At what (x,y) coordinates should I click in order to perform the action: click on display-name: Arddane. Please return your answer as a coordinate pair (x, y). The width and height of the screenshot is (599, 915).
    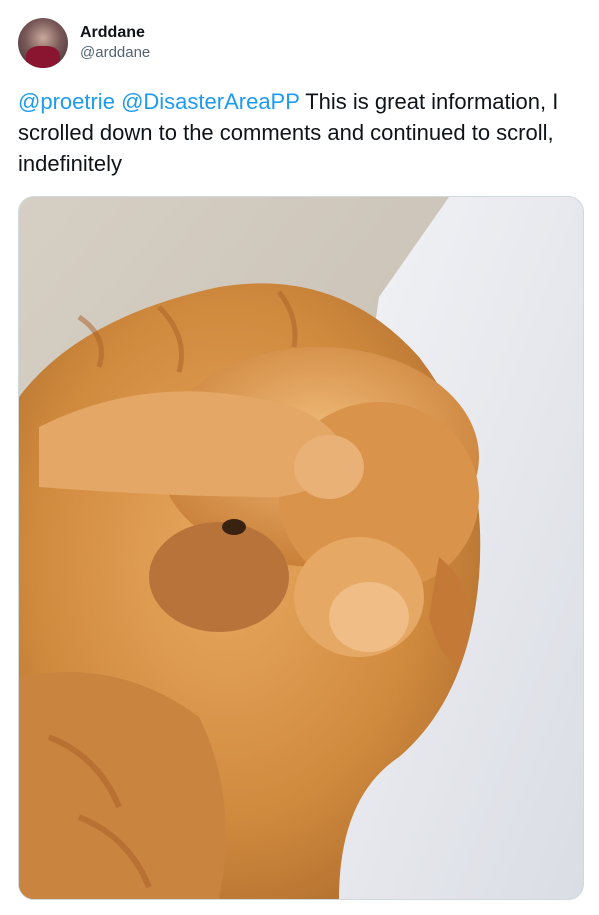
    Looking at the image, I should click on (115, 33).